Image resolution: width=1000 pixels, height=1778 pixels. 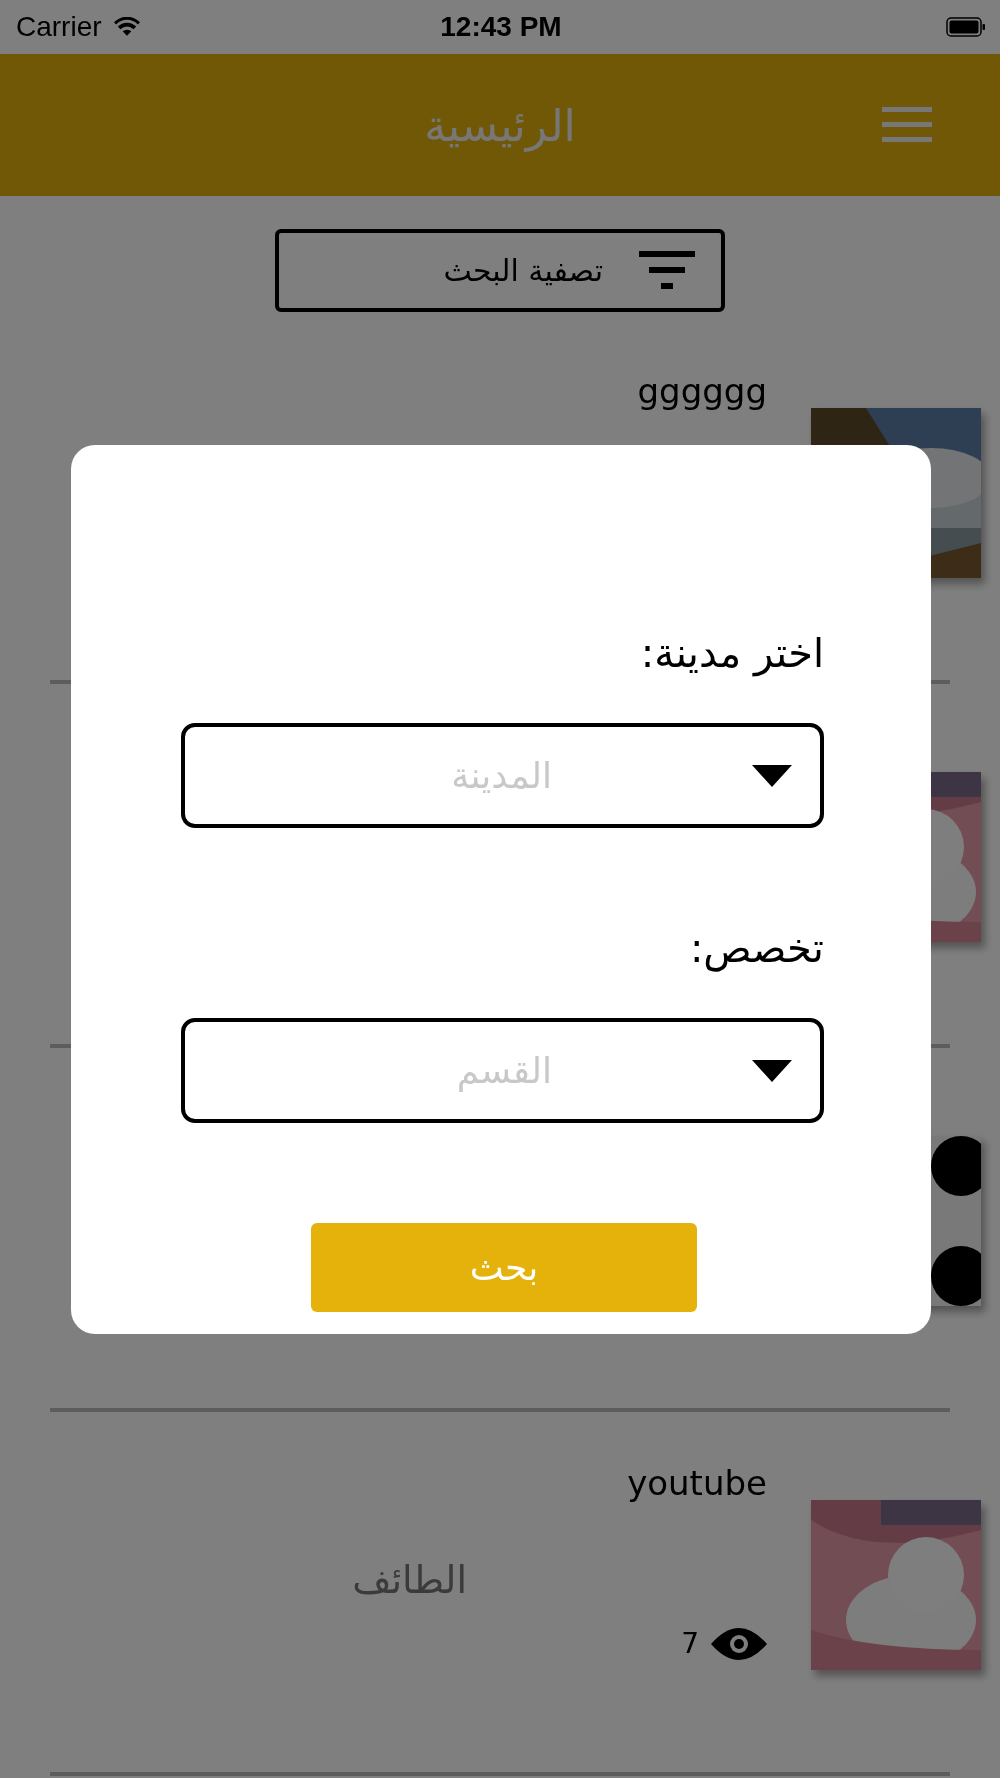 I want to click on filter-icon, so click(x=667, y=270).